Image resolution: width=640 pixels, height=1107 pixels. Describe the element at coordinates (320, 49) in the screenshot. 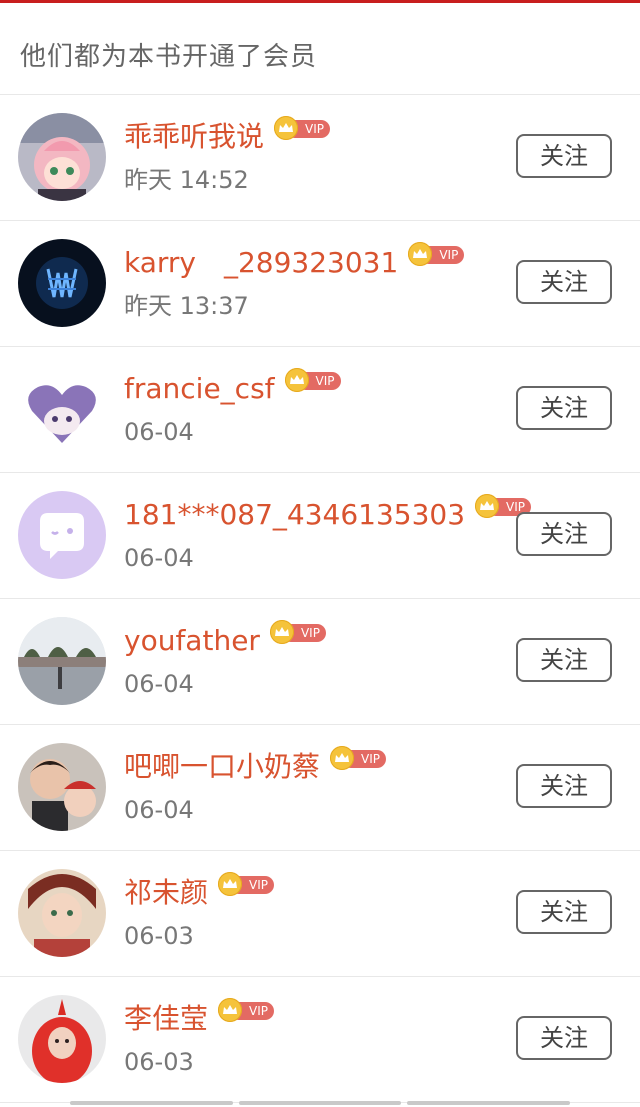

I see `members-header: 他们都为本书开通了会员` at that location.